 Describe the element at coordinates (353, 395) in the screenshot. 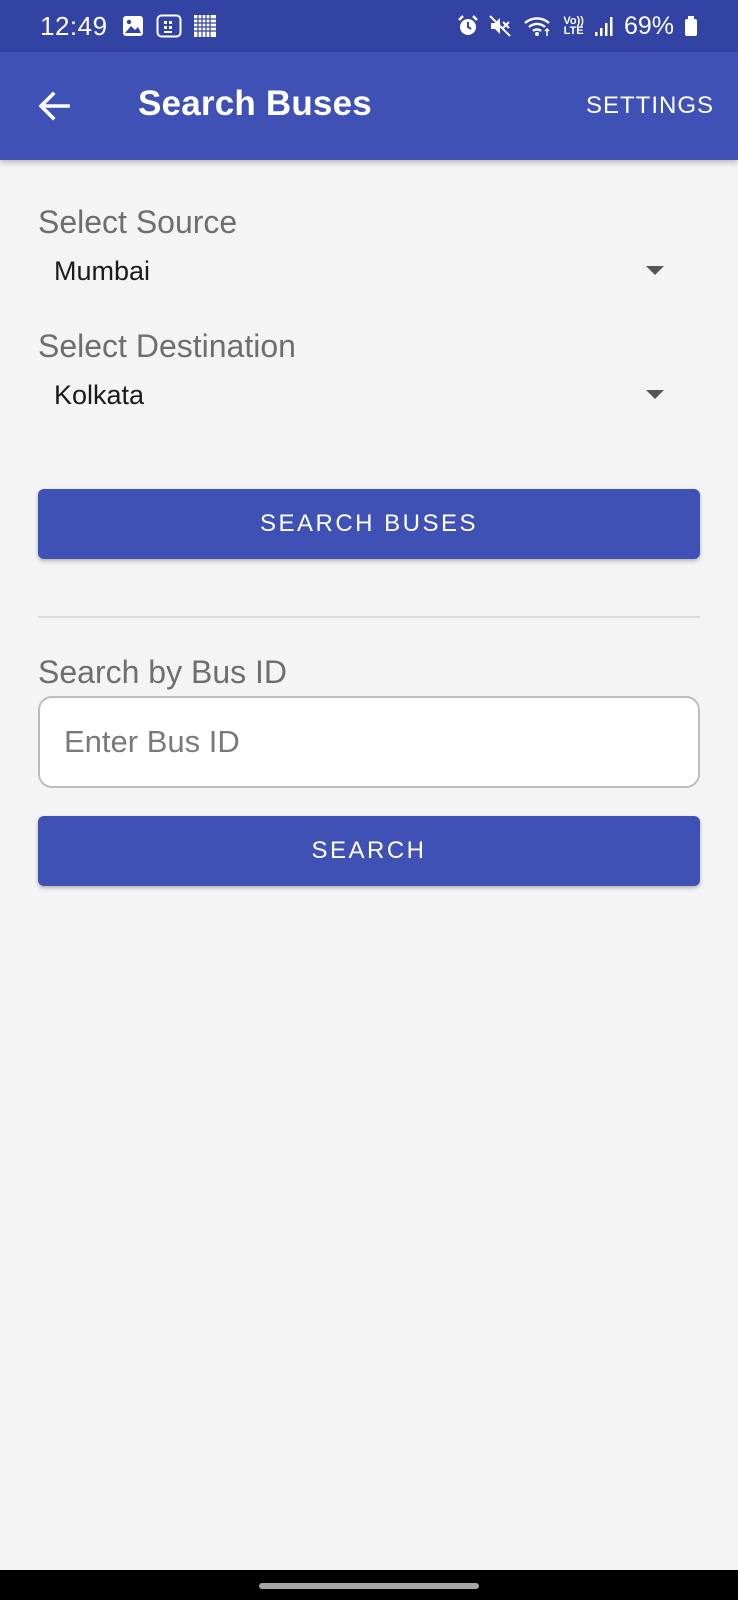

I see `destination-dropdown: Kolkata` at that location.